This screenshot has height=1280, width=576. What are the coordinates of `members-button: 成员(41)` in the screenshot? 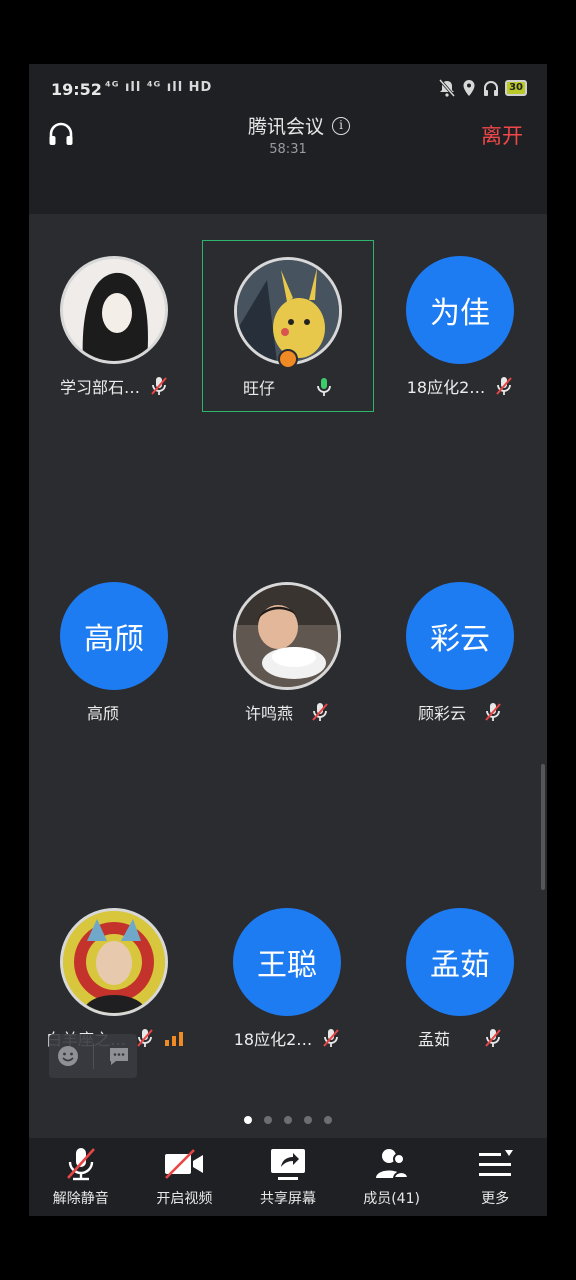 It's located at (392, 1177).